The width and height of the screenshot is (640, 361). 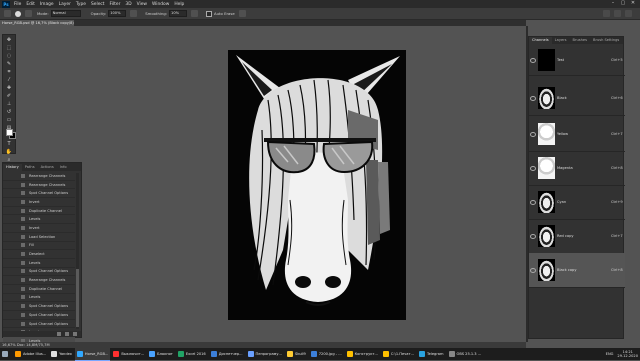 I want to click on tab-layers: Layers, so click(x=561, y=40).